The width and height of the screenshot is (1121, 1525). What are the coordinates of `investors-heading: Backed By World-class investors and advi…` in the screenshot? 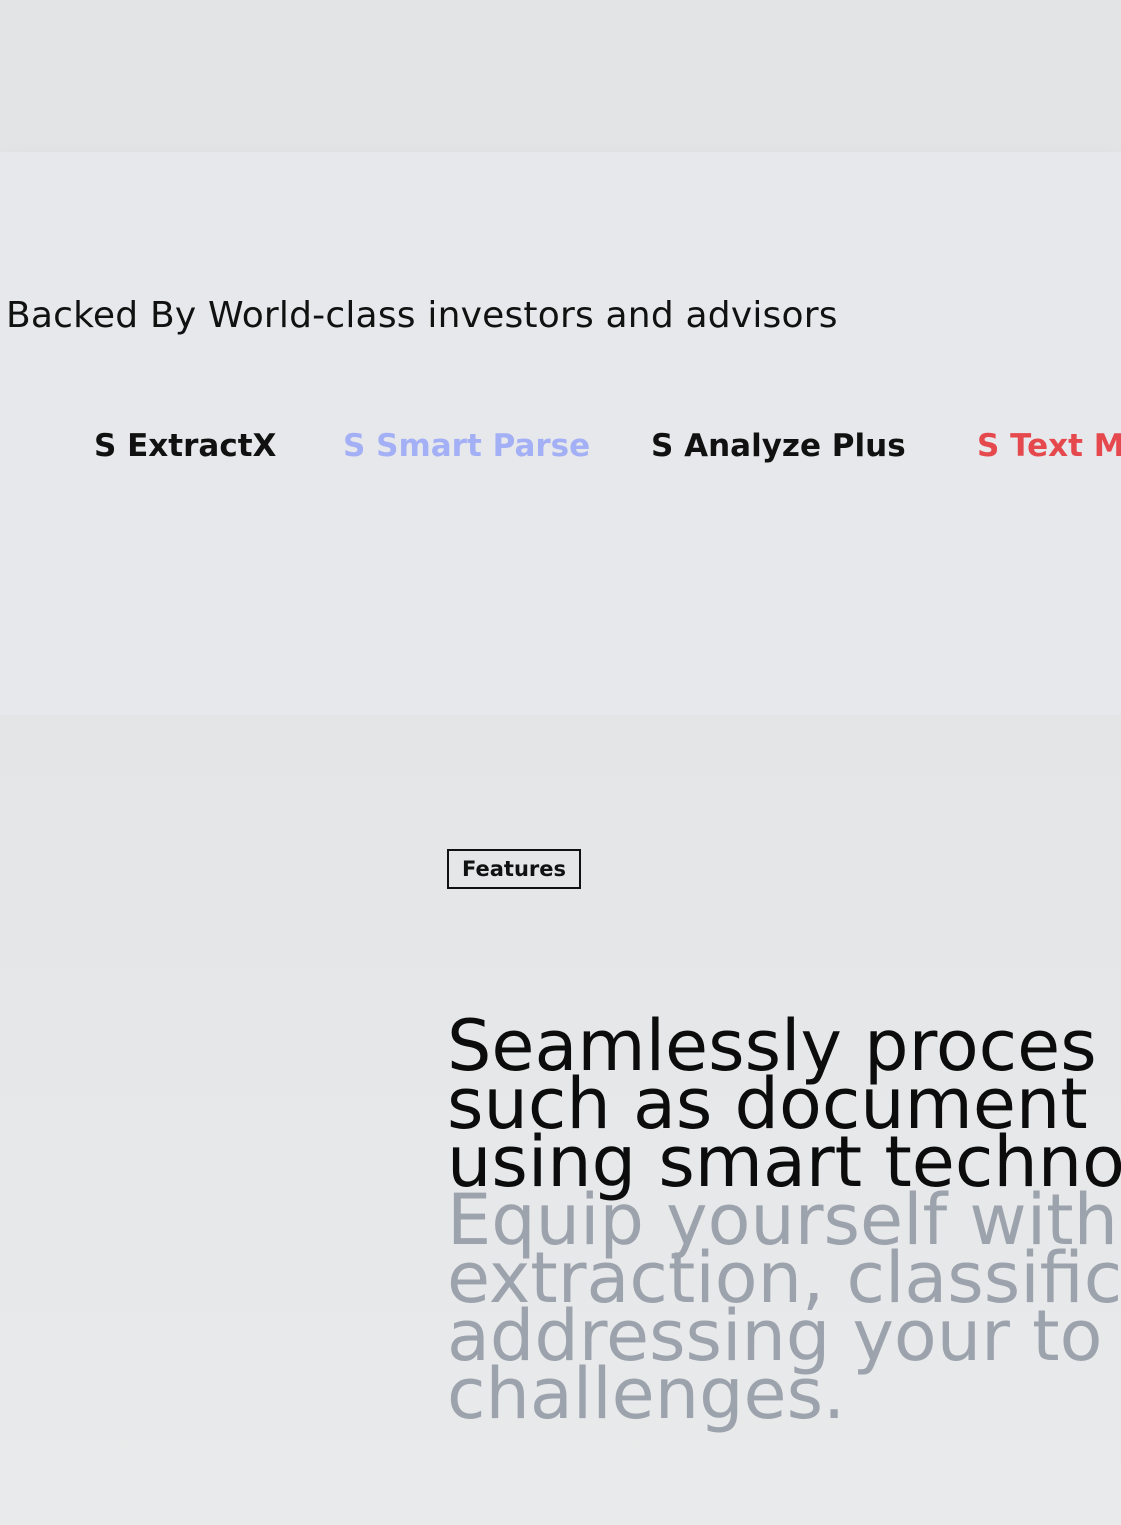 It's located at (422, 315).